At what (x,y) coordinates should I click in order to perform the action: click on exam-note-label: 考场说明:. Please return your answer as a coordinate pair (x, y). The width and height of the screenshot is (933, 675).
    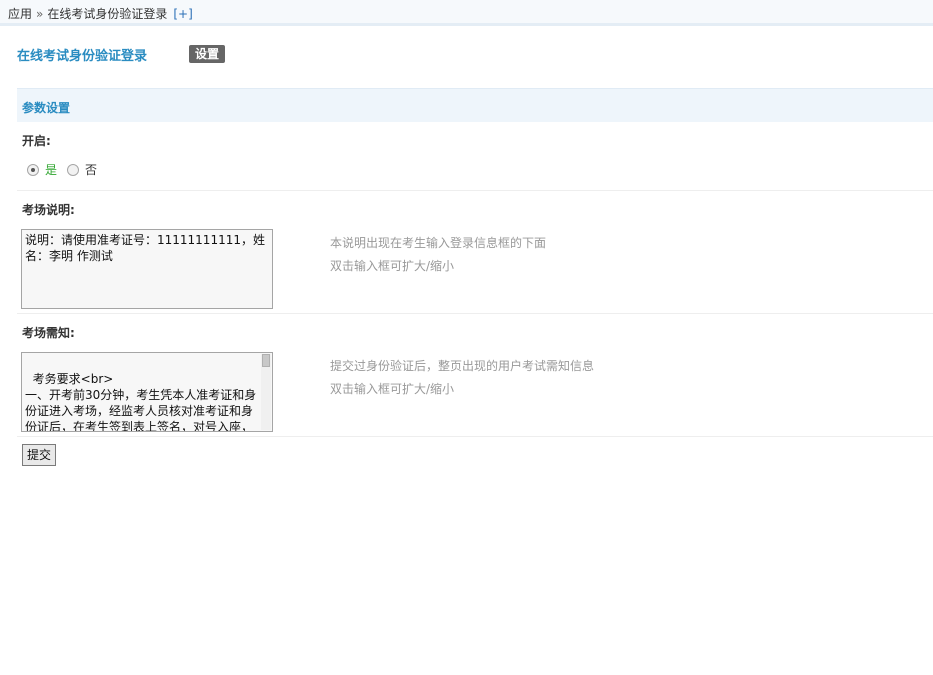
    Looking at the image, I should click on (48, 210).